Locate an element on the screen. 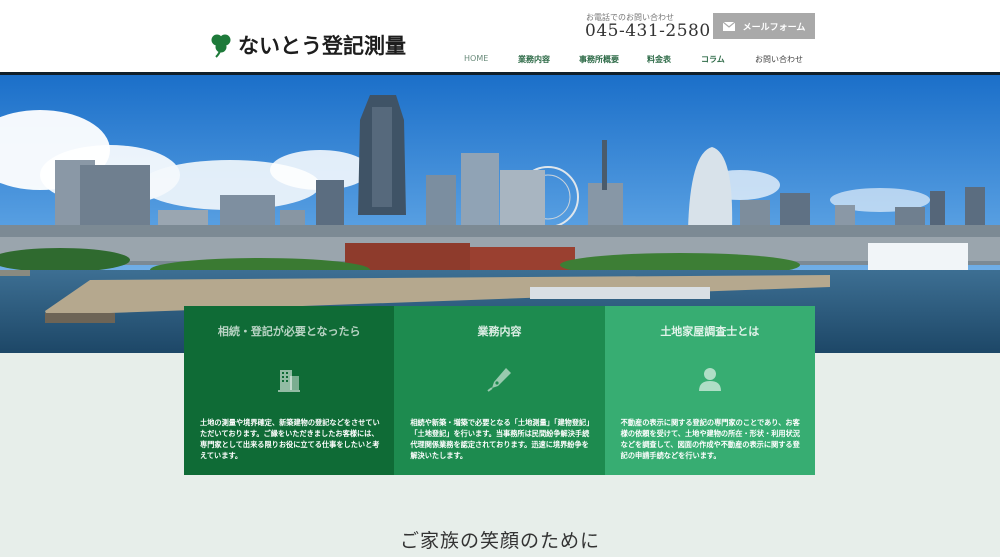 Image resolution: width=1000 pixels, height=557 pixels. nav-column: コラム is located at coordinates (713, 59).